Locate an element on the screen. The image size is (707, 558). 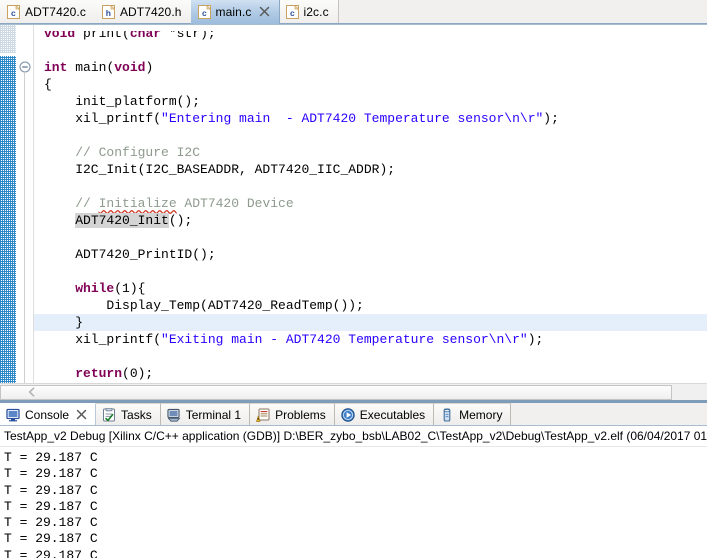
console-tab-label: Terminal 1 is located at coordinates (213, 414).